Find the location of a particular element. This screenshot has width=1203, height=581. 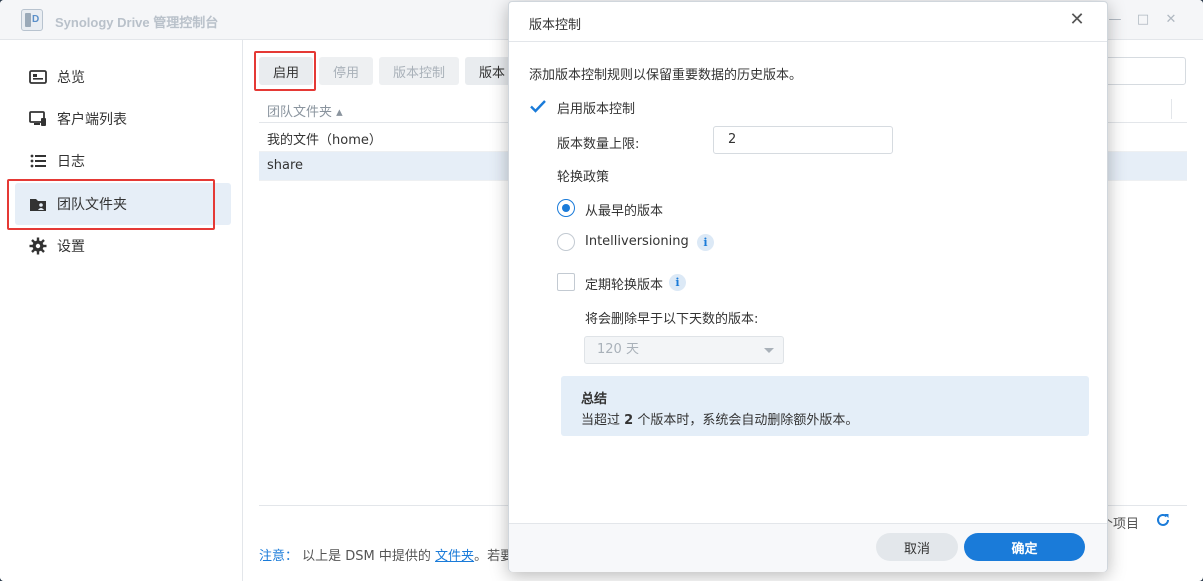

periodic-rotation-checkbox is located at coordinates (566, 282).